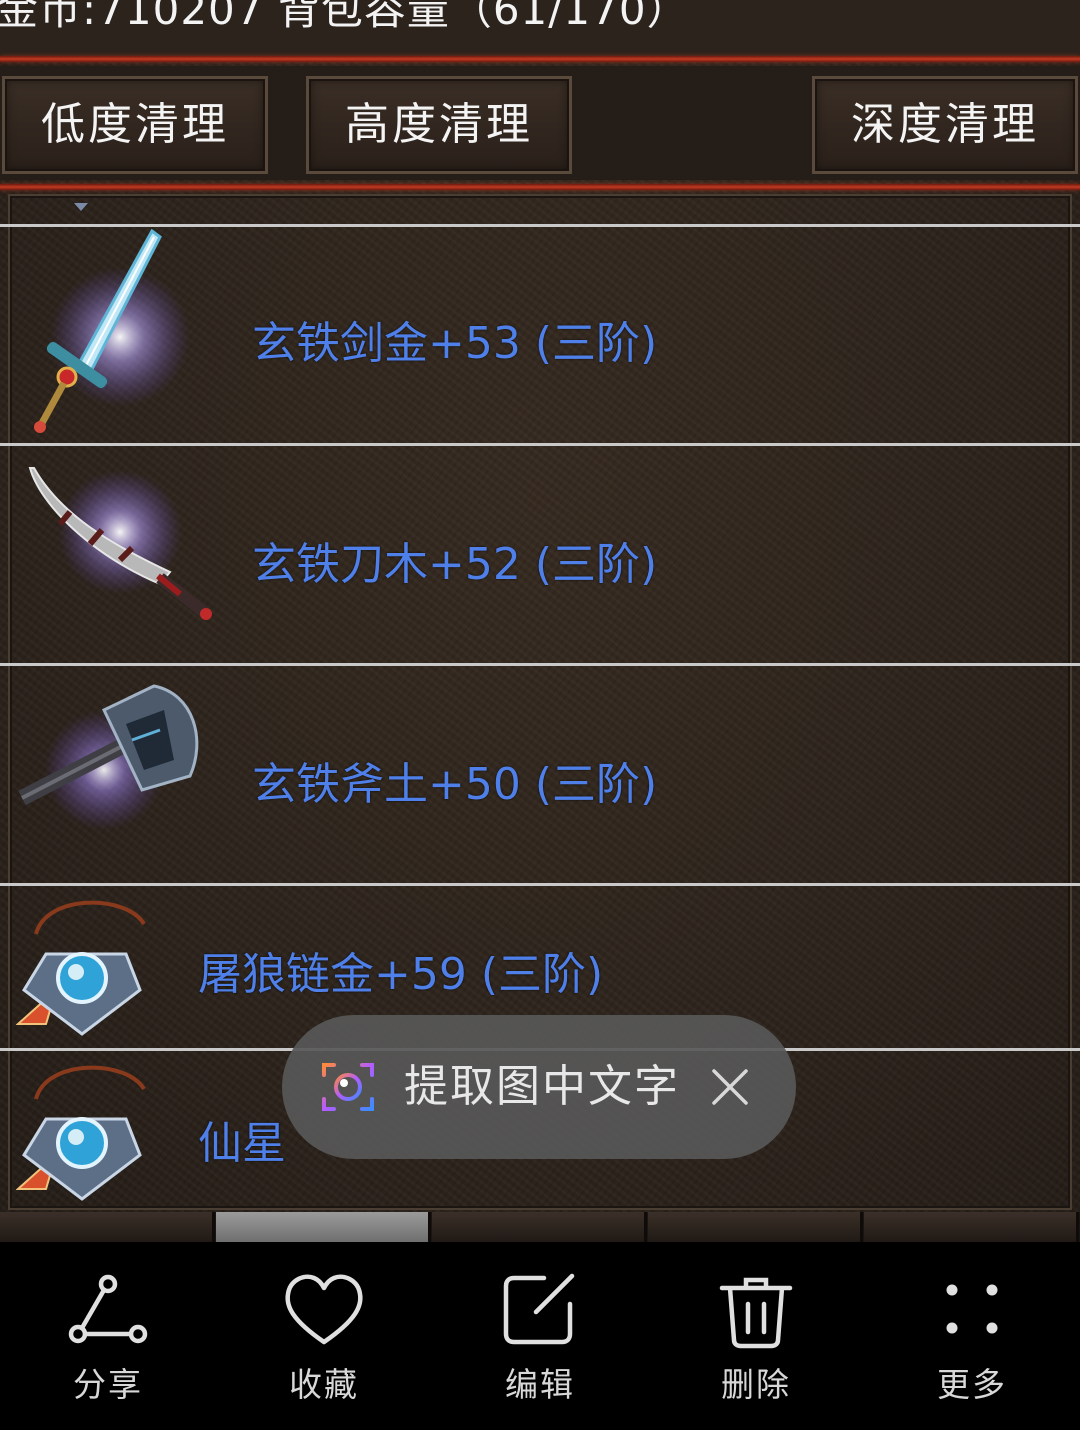 The width and height of the screenshot is (1080, 1430). I want to click on gold-and-bag-capacity: 金币:710207 背包容量（61/170）, so click(345, 17).